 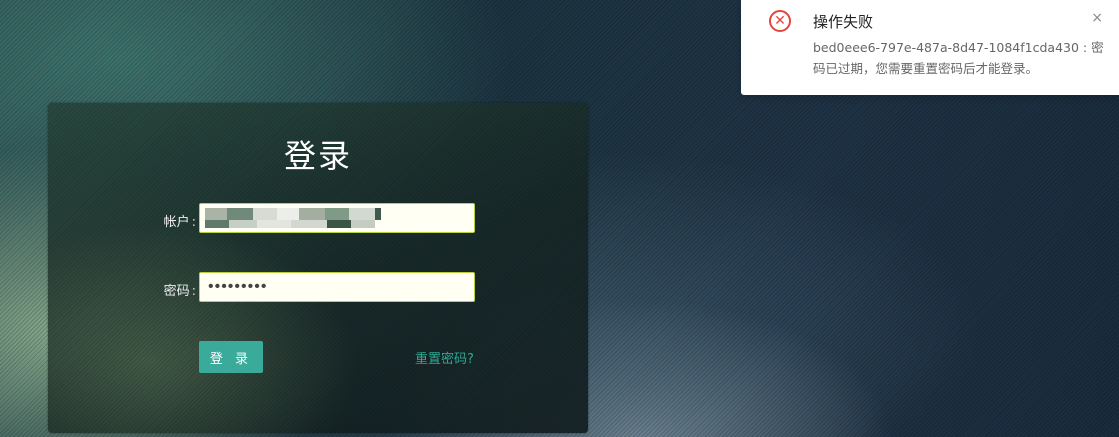 What do you see at coordinates (337, 287) in the screenshot?
I see `password-input` at bounding box center [337, 287].